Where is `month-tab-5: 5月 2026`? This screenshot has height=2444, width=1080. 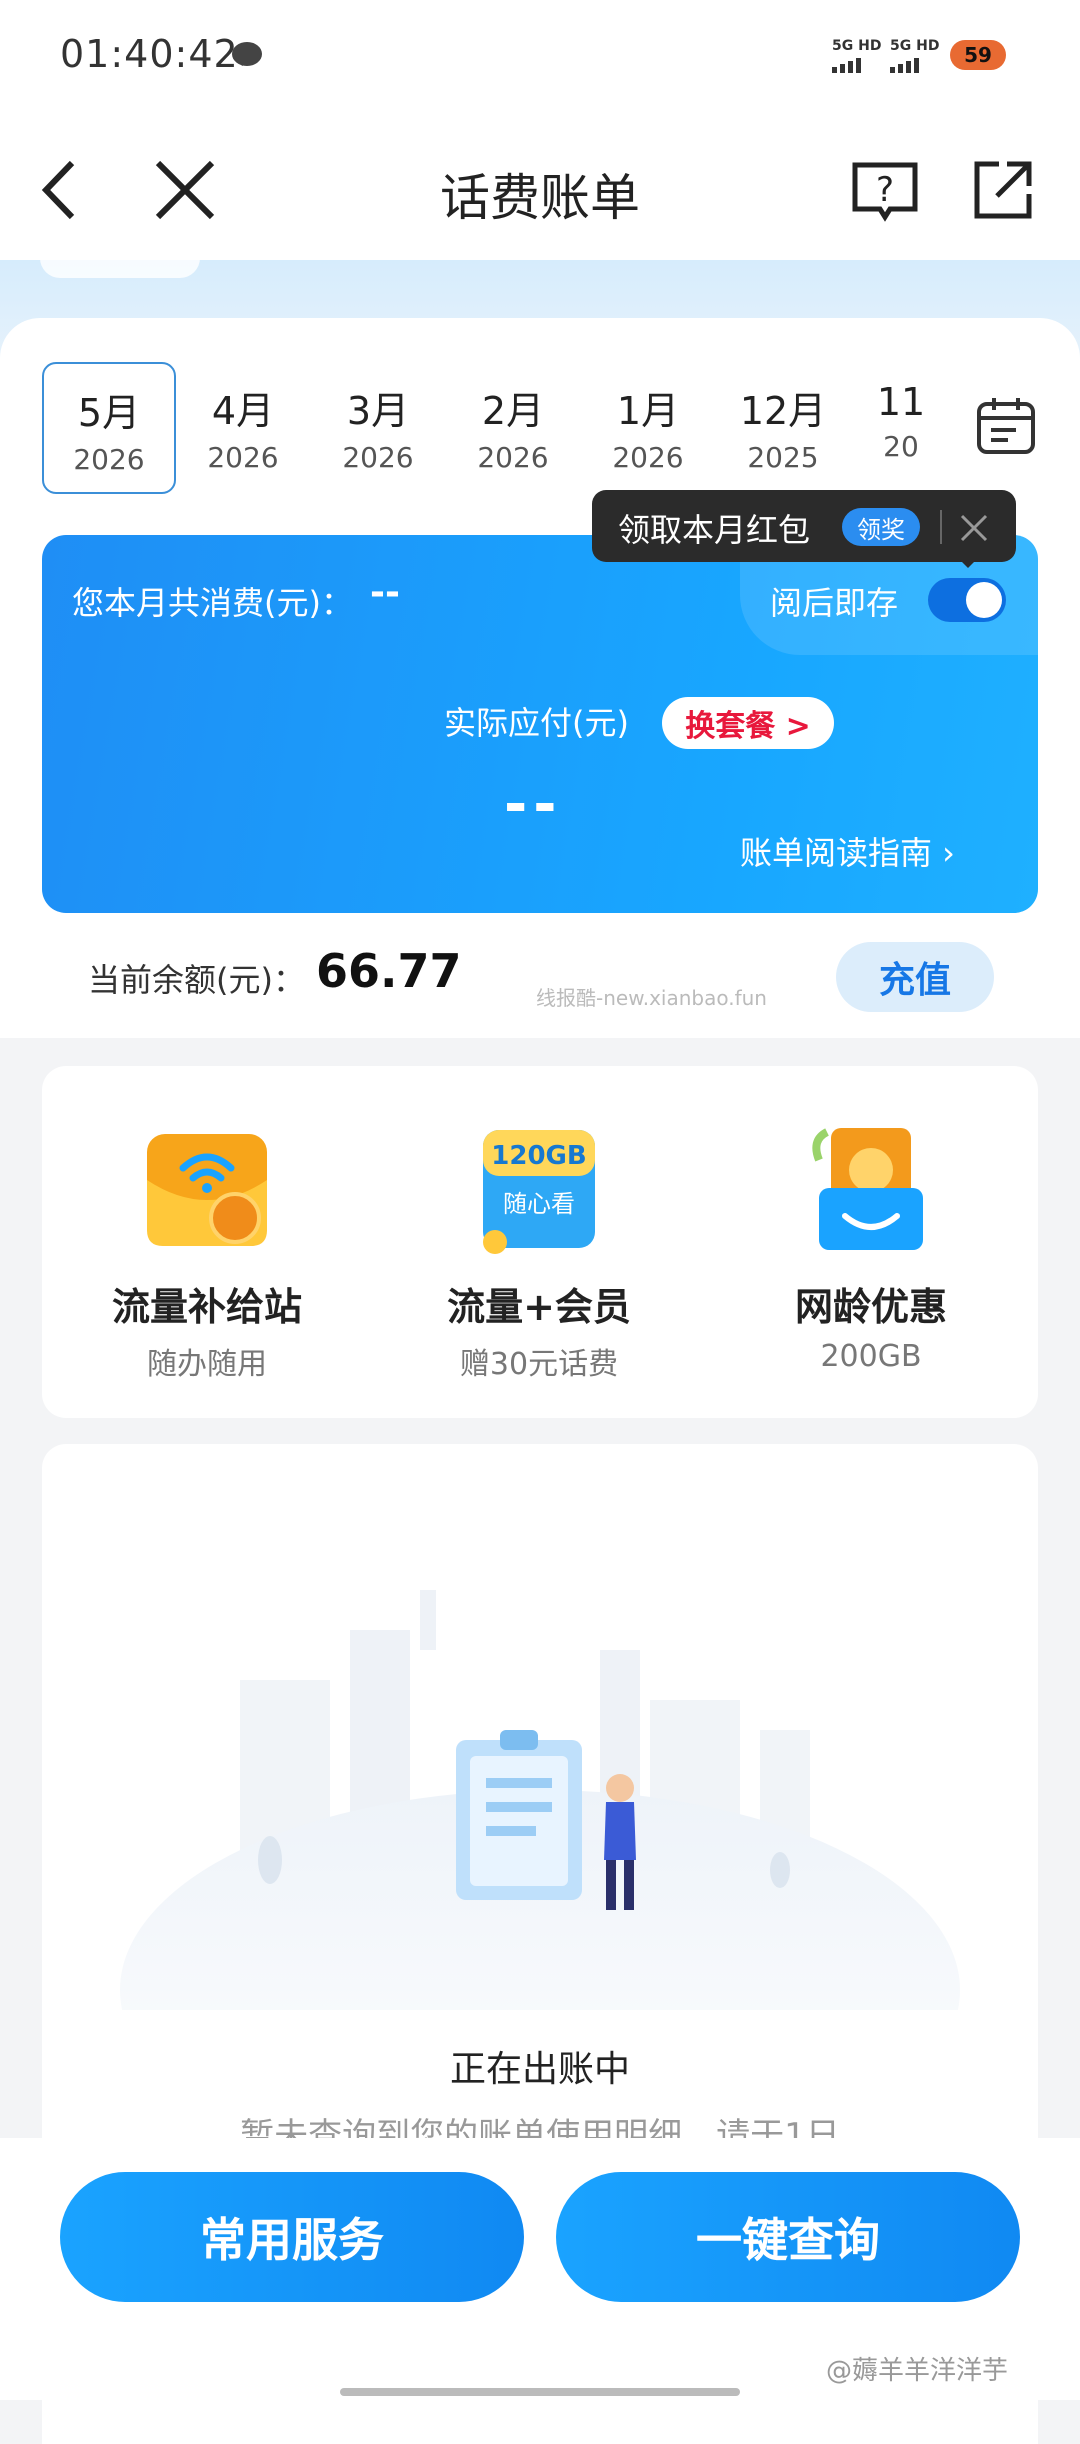
month-tab-5: 5月 2026 is located at coordinates (109, 428).